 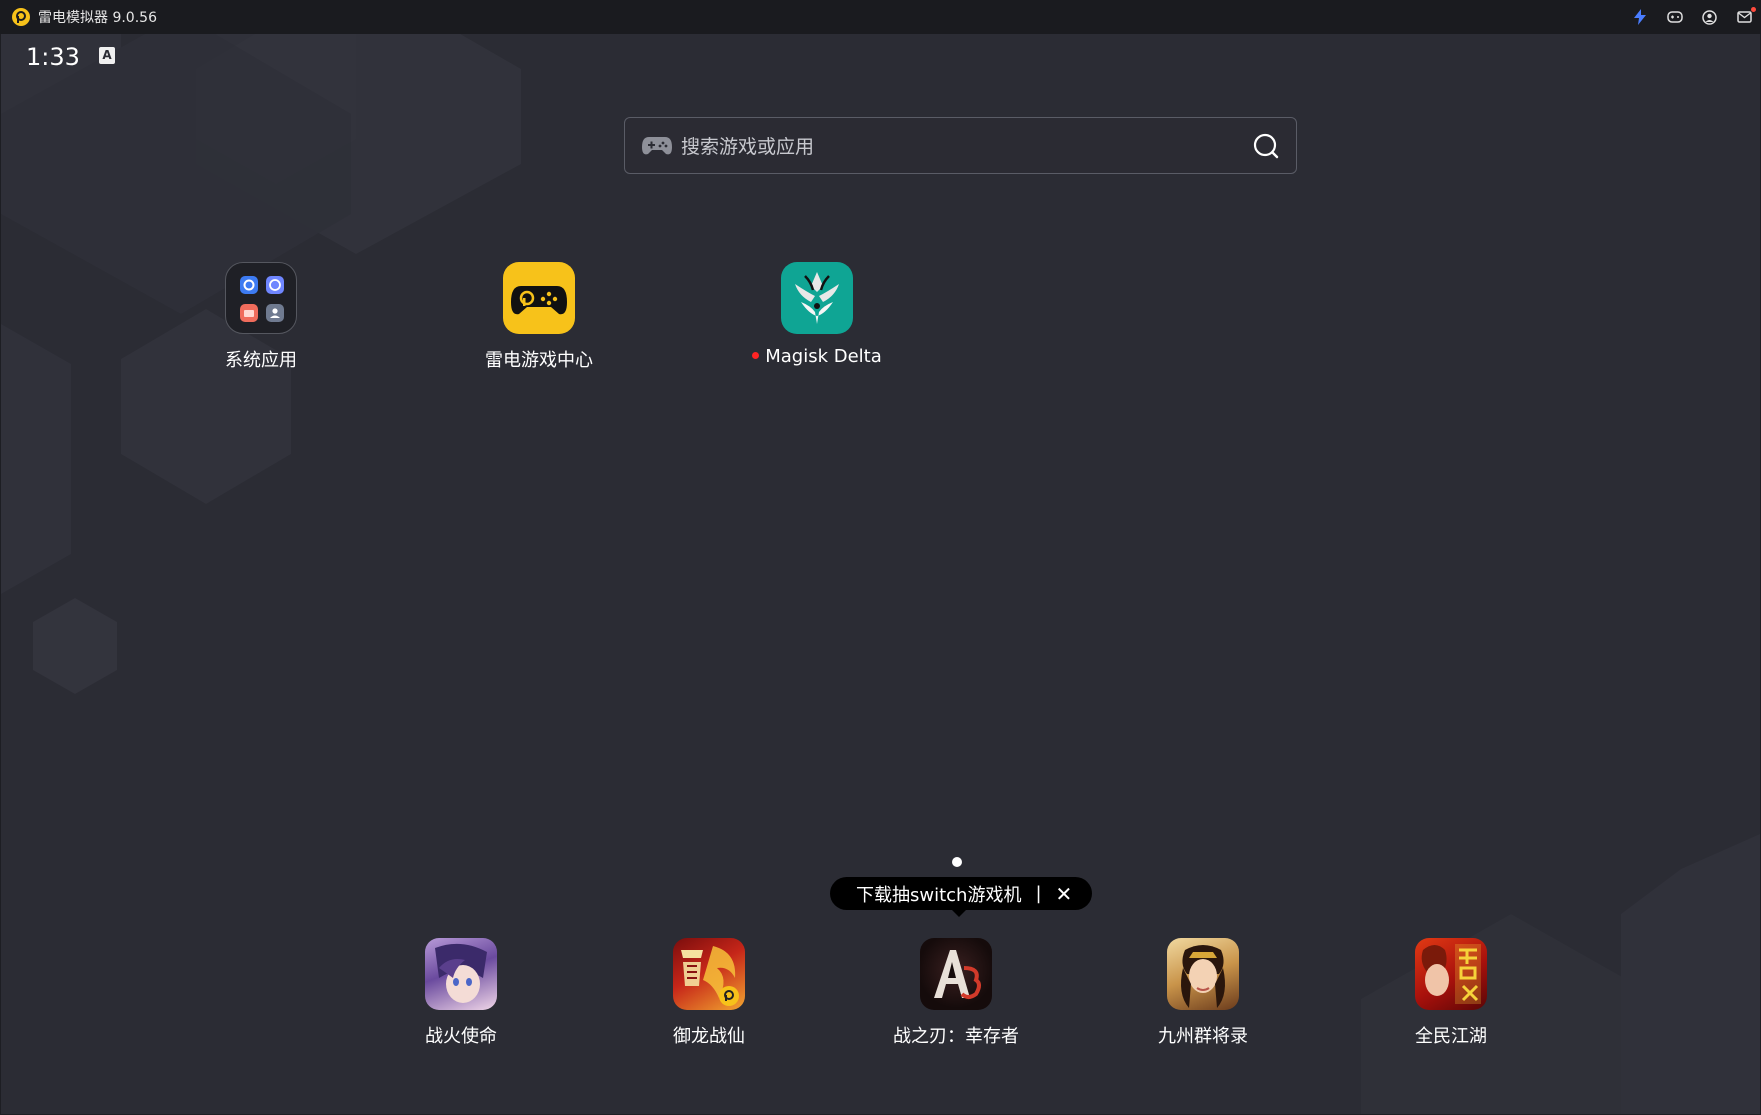 I want to click on search-bar: 搜索游戏或应用, so click(x=960, y=145).